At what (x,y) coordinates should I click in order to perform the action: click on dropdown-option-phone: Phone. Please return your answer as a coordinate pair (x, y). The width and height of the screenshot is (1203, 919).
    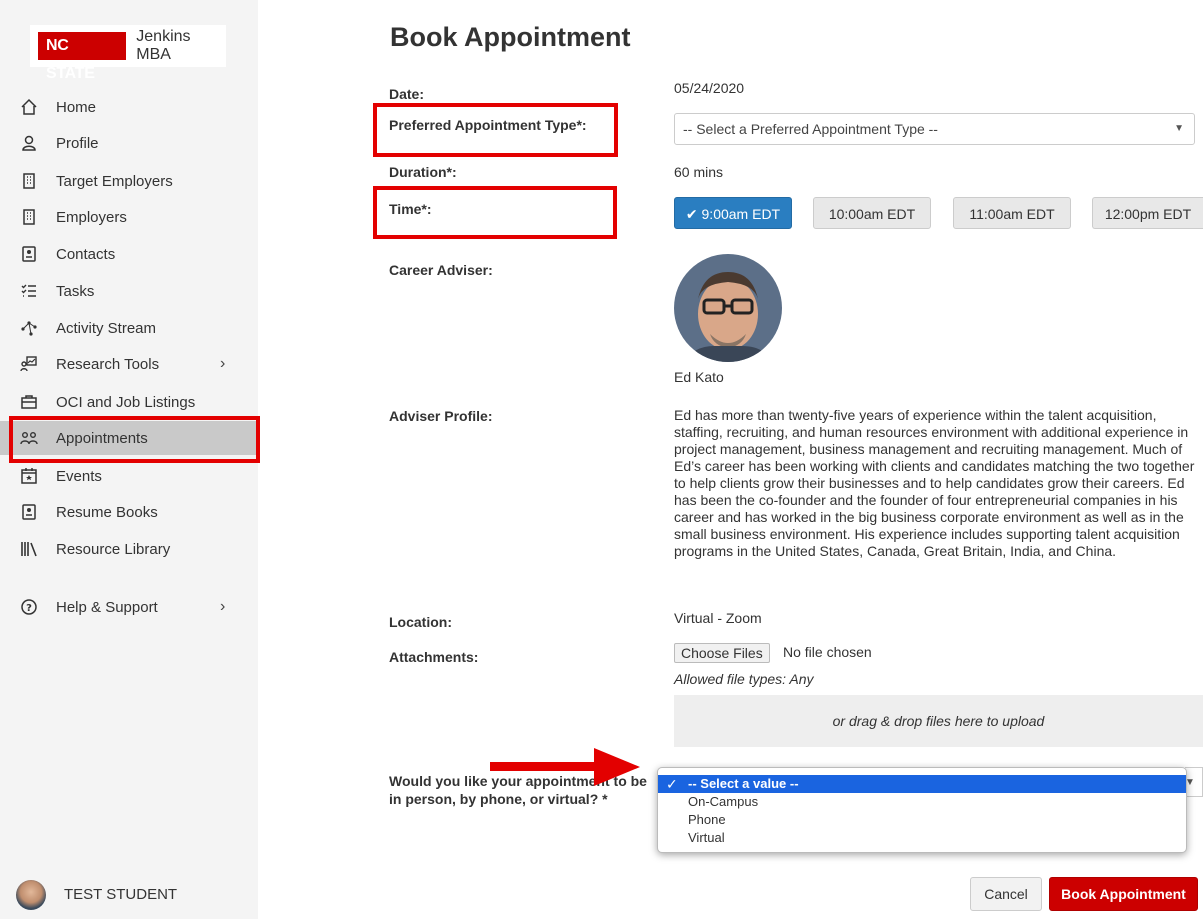
    Looking at the image, I should click on (922, 820).